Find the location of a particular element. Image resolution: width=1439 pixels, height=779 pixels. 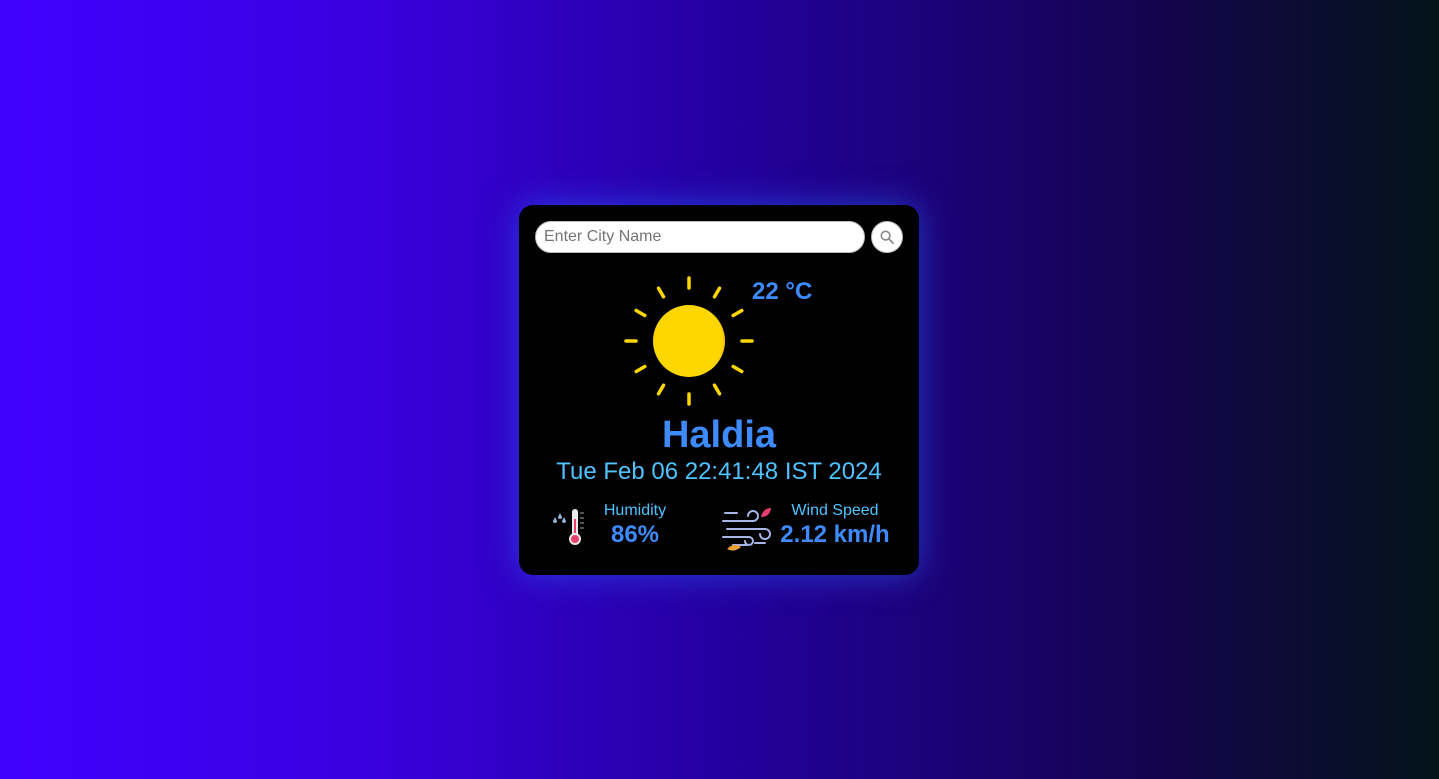

city-search-input is located at coordinates (700, 237).